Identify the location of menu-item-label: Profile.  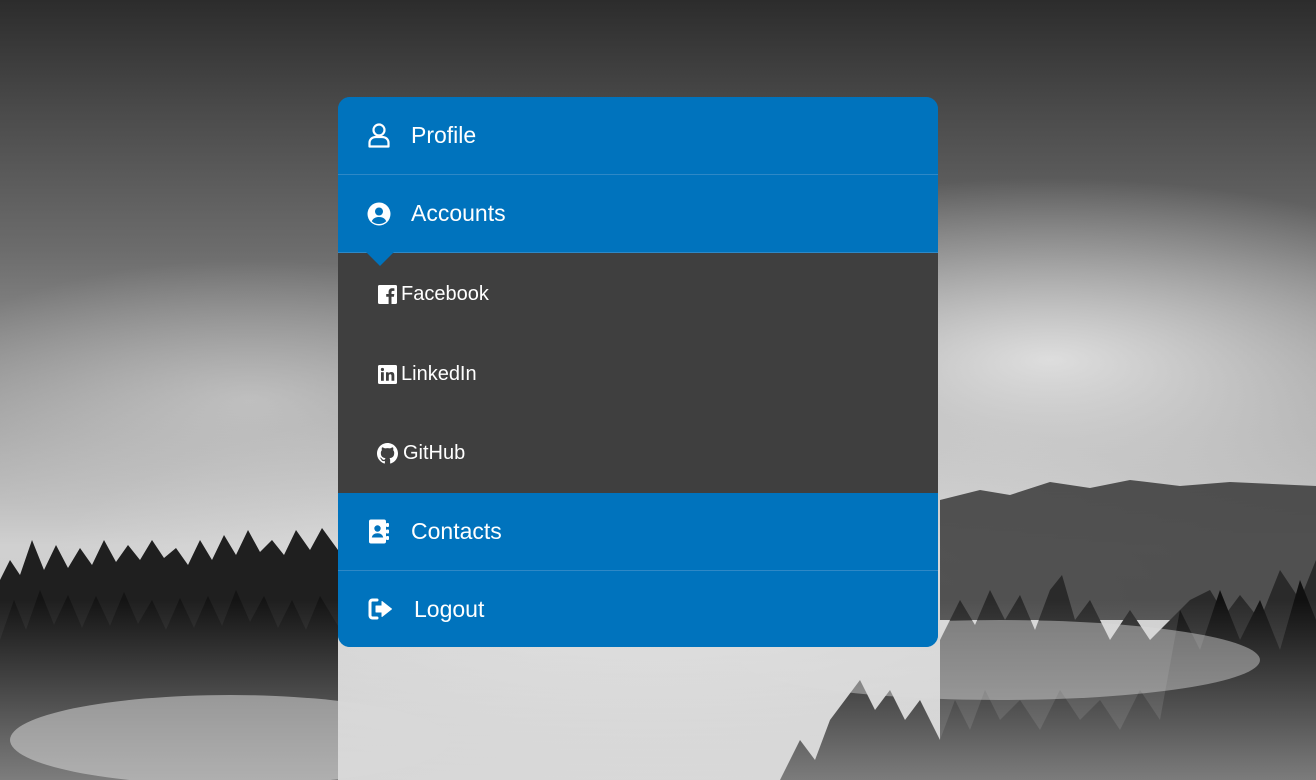
(444, 135).